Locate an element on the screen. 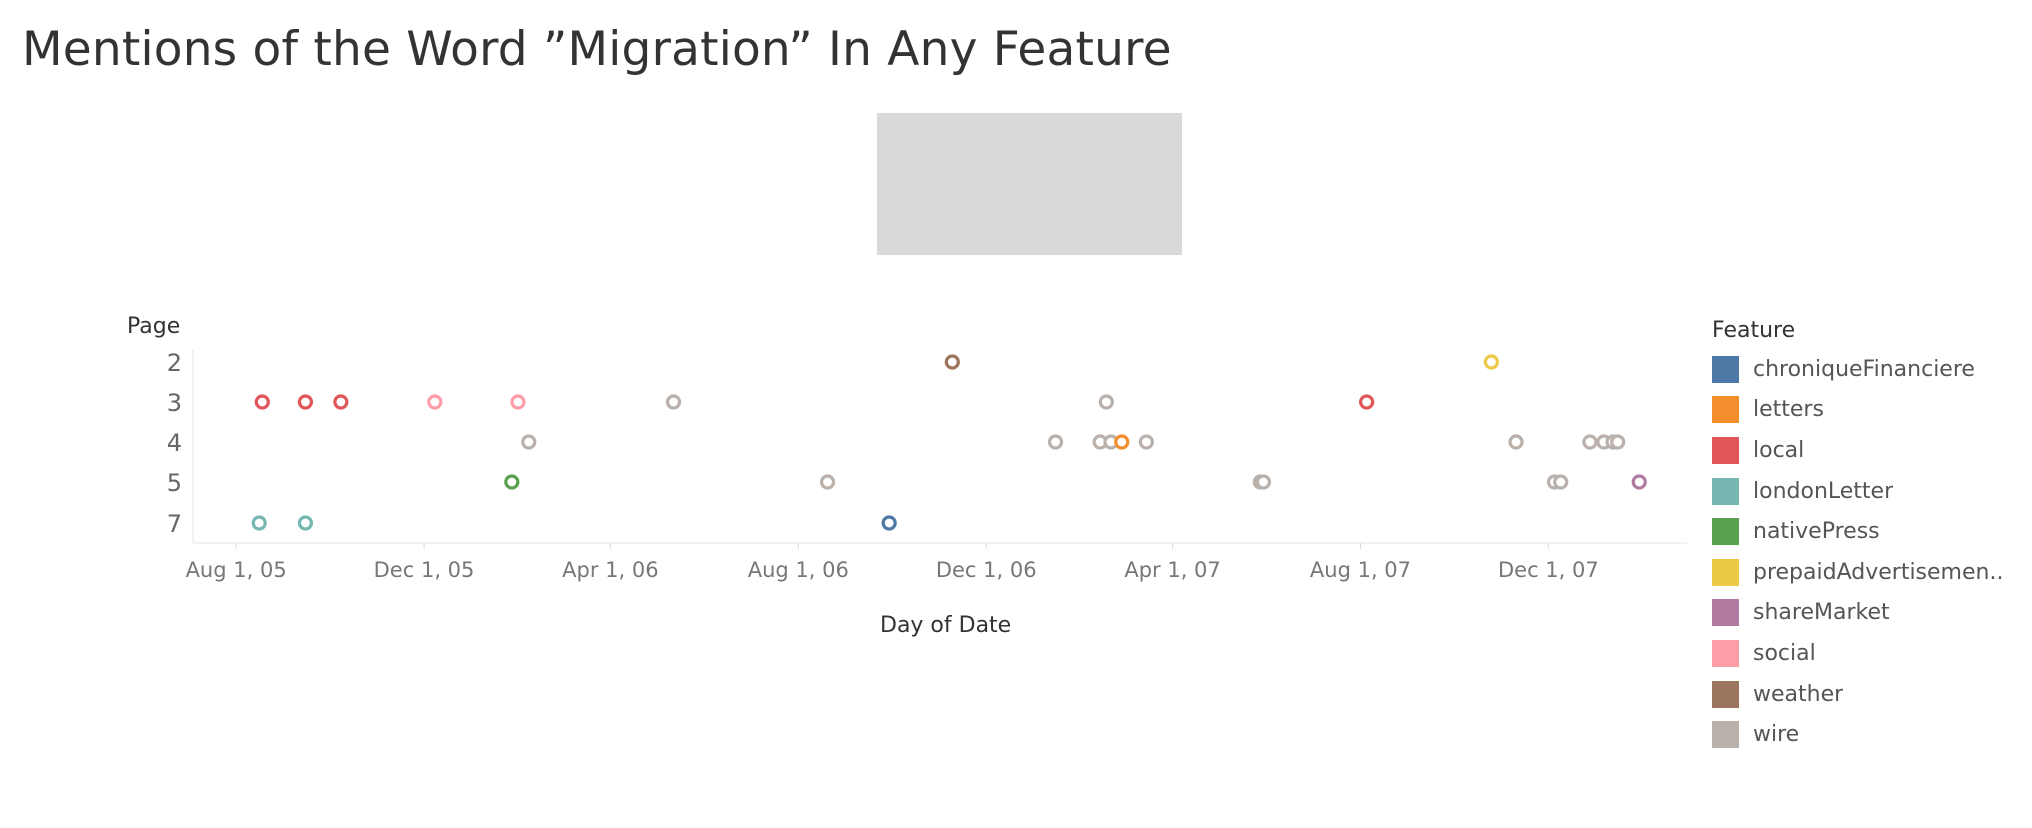  y-tick-label: 5 is located at coordinates (174, 483).